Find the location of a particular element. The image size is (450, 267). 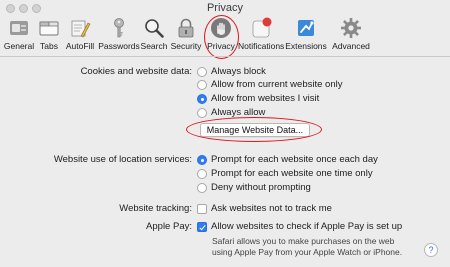

help-button: ? is located at coordinates (431, 250).